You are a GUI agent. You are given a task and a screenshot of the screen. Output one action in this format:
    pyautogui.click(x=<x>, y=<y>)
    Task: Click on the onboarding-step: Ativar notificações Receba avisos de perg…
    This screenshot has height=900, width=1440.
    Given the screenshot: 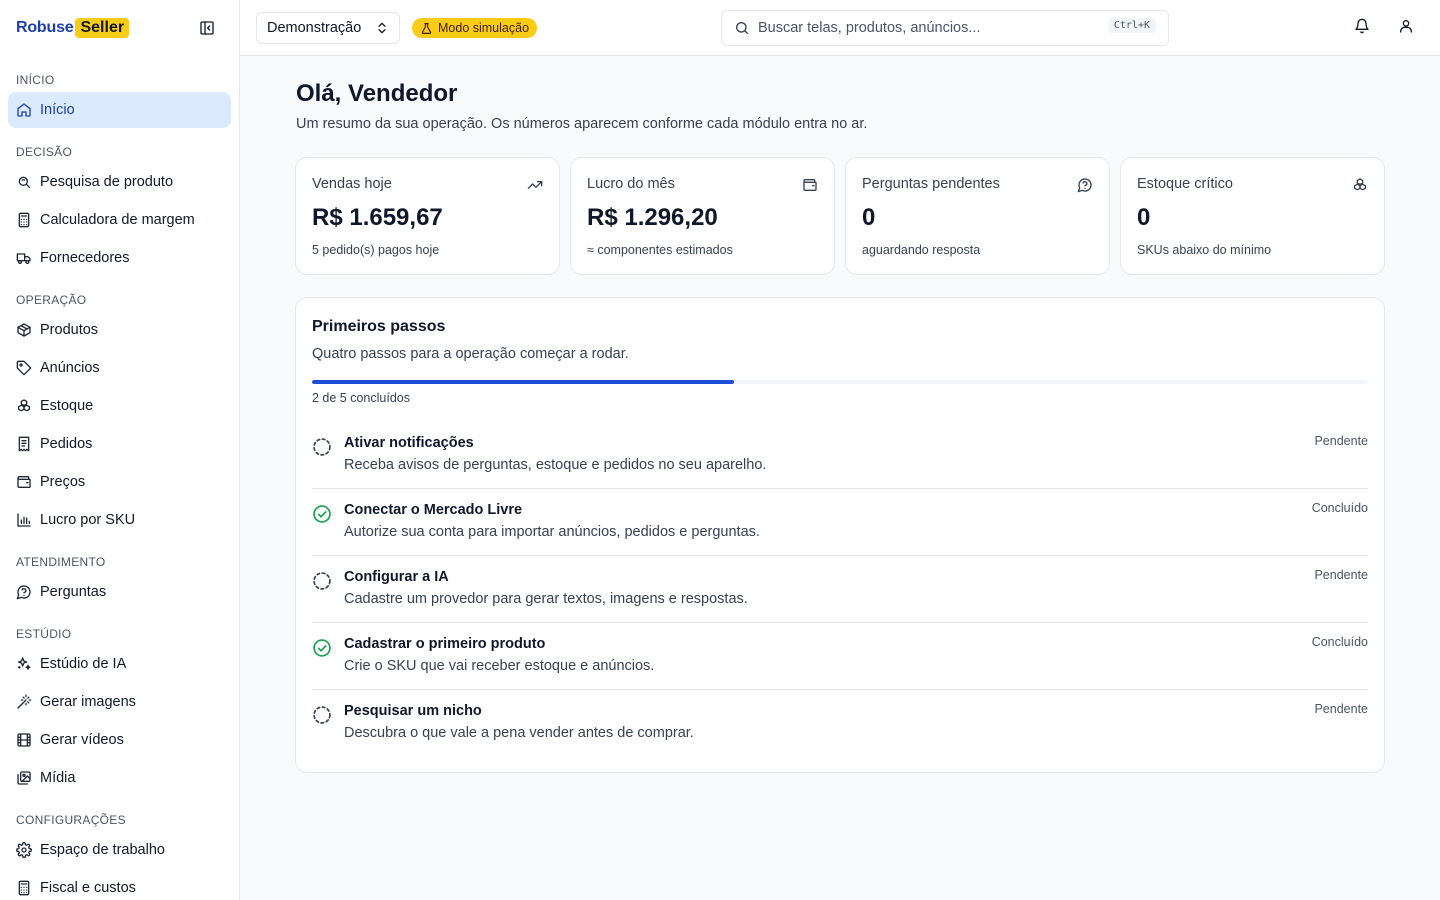 What is the action you would take?
    pyautogui.click(x=840, y=455)
    